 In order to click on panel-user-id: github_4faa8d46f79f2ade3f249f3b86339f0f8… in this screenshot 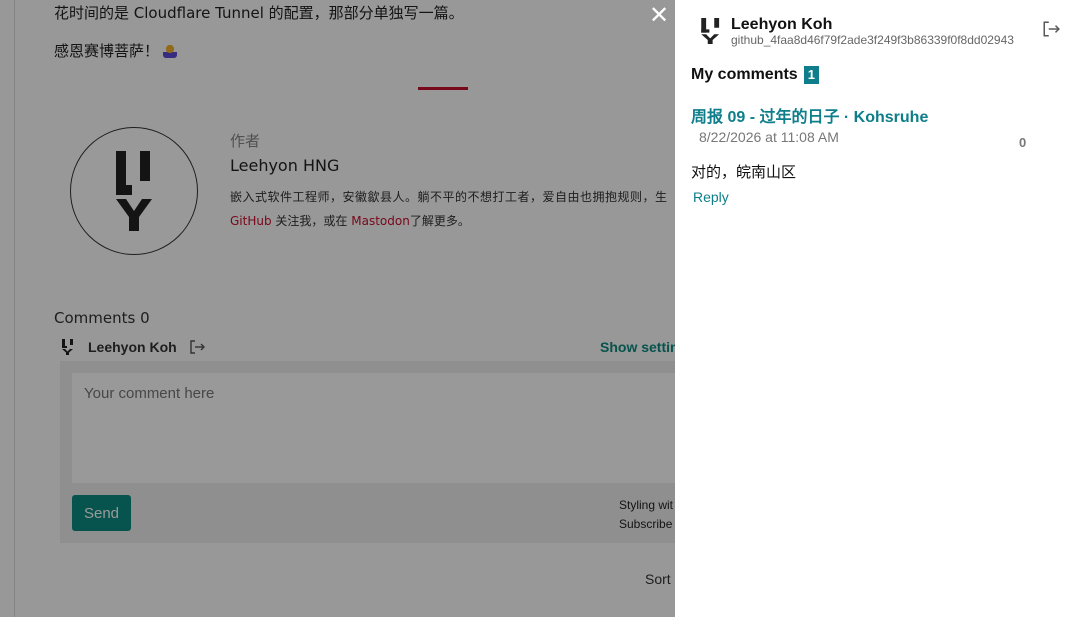, I will do `click(872, 40)`.